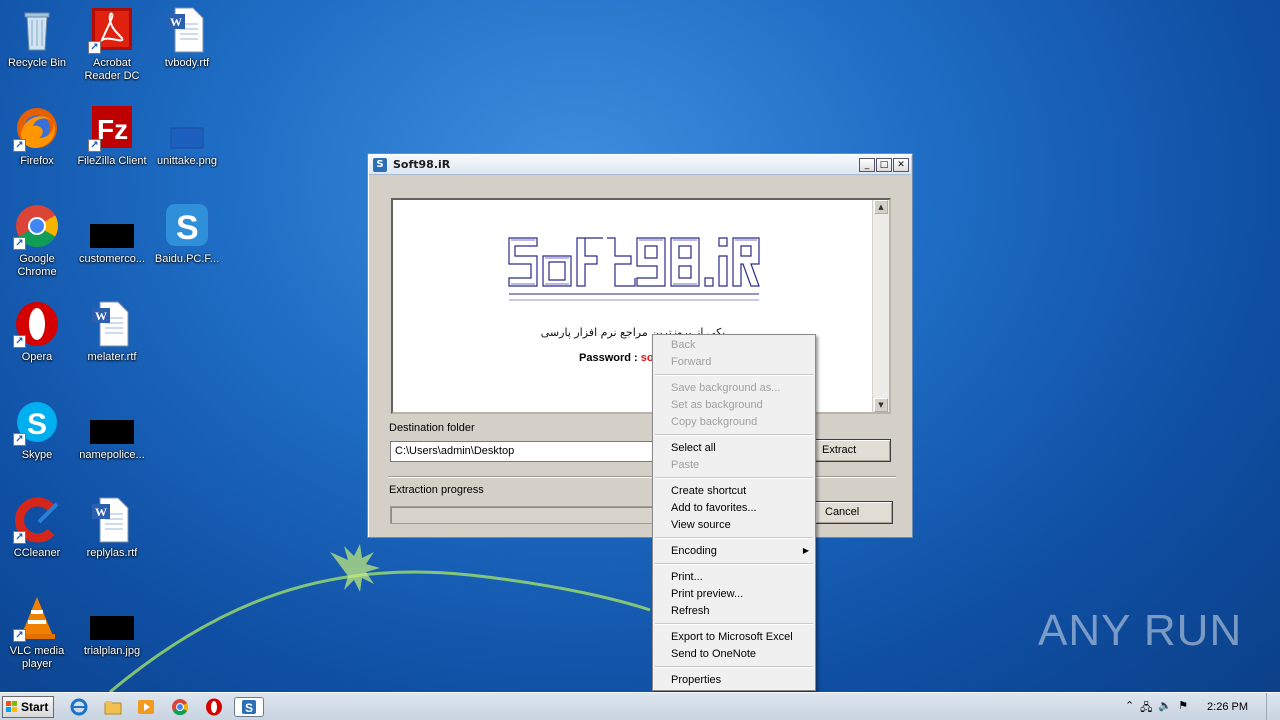 This screenshot has height=720, width=1280. I want to click on cancel-button: Cancel, so click(854, 512).